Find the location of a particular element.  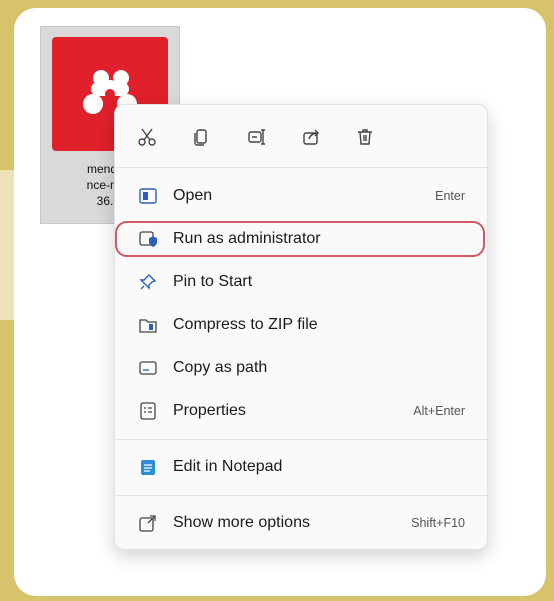

menu-item-label: Compress to ZIP file is located at coordinates (245, 324).